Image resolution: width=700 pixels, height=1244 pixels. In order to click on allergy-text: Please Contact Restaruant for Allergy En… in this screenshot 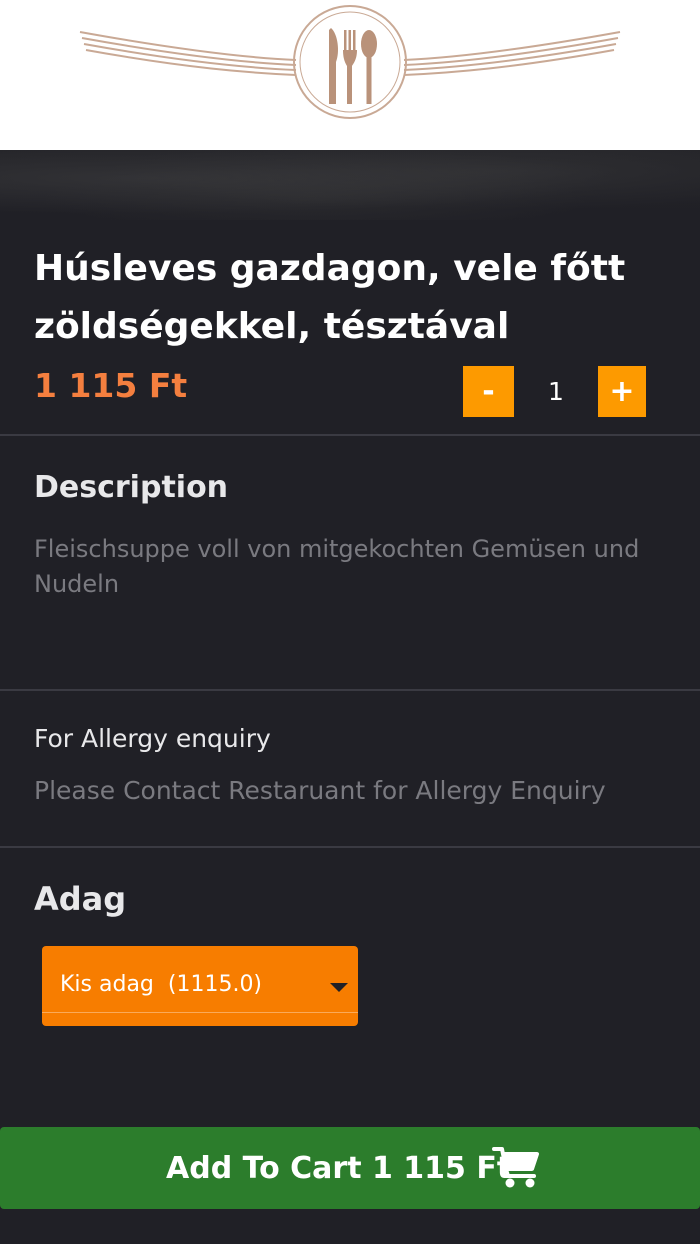, I will do `click(320, 790)`.